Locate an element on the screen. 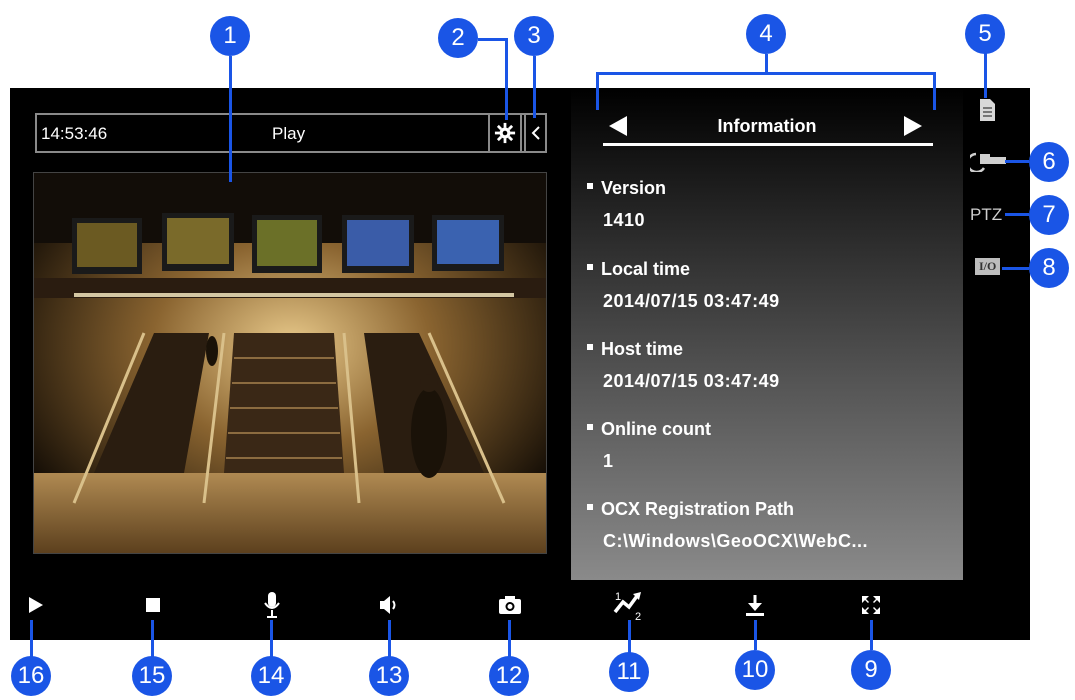  snapshot-button is located at coordinates (510, 605).